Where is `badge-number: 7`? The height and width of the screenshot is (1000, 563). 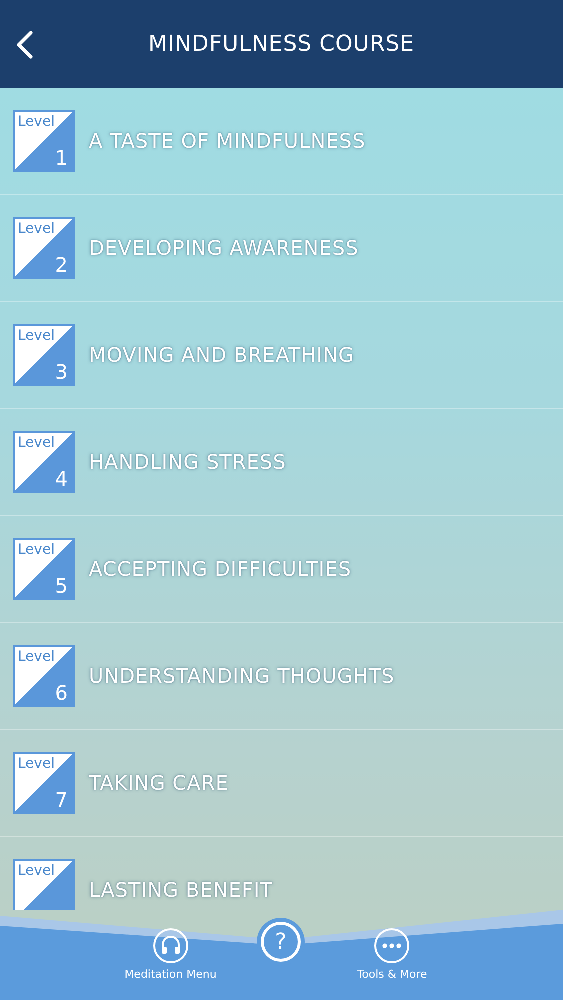 badge-number: 7 is located at coordinates (61, 800).